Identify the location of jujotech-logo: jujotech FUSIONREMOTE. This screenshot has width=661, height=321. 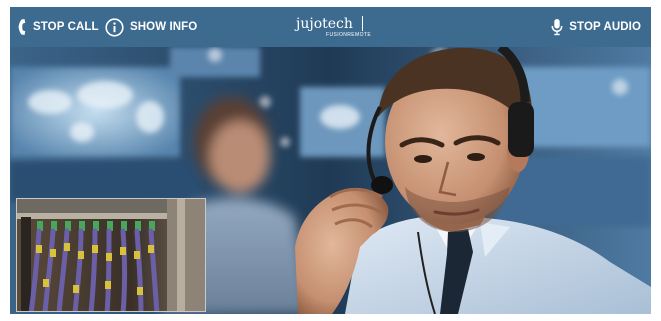
(346, 28).